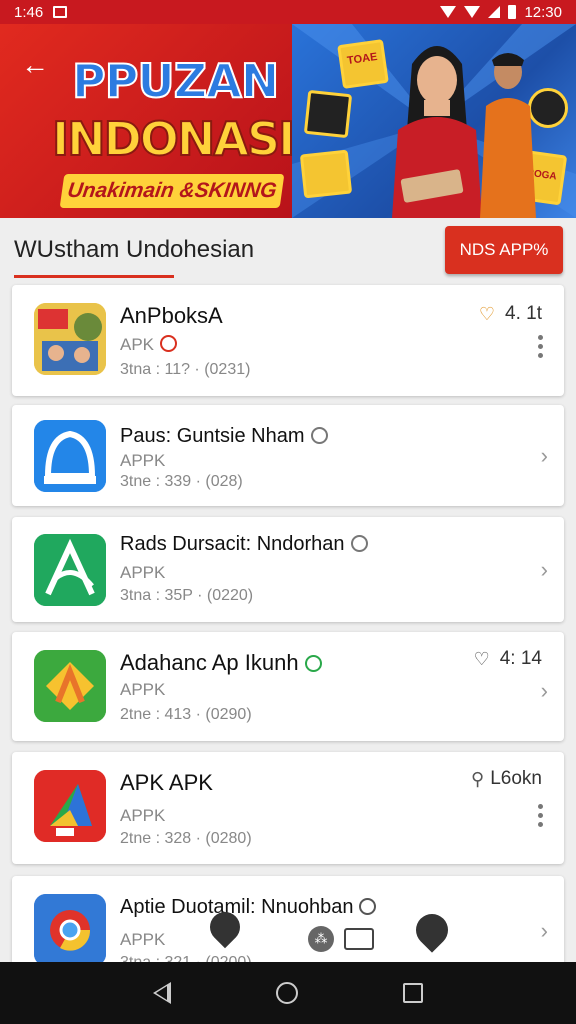 This screenshot has width=576, height=1024. I want to click on banner-left-panel: ← PPUZAN INDONASII Unakimain &SKINNG, so click(155, 121).